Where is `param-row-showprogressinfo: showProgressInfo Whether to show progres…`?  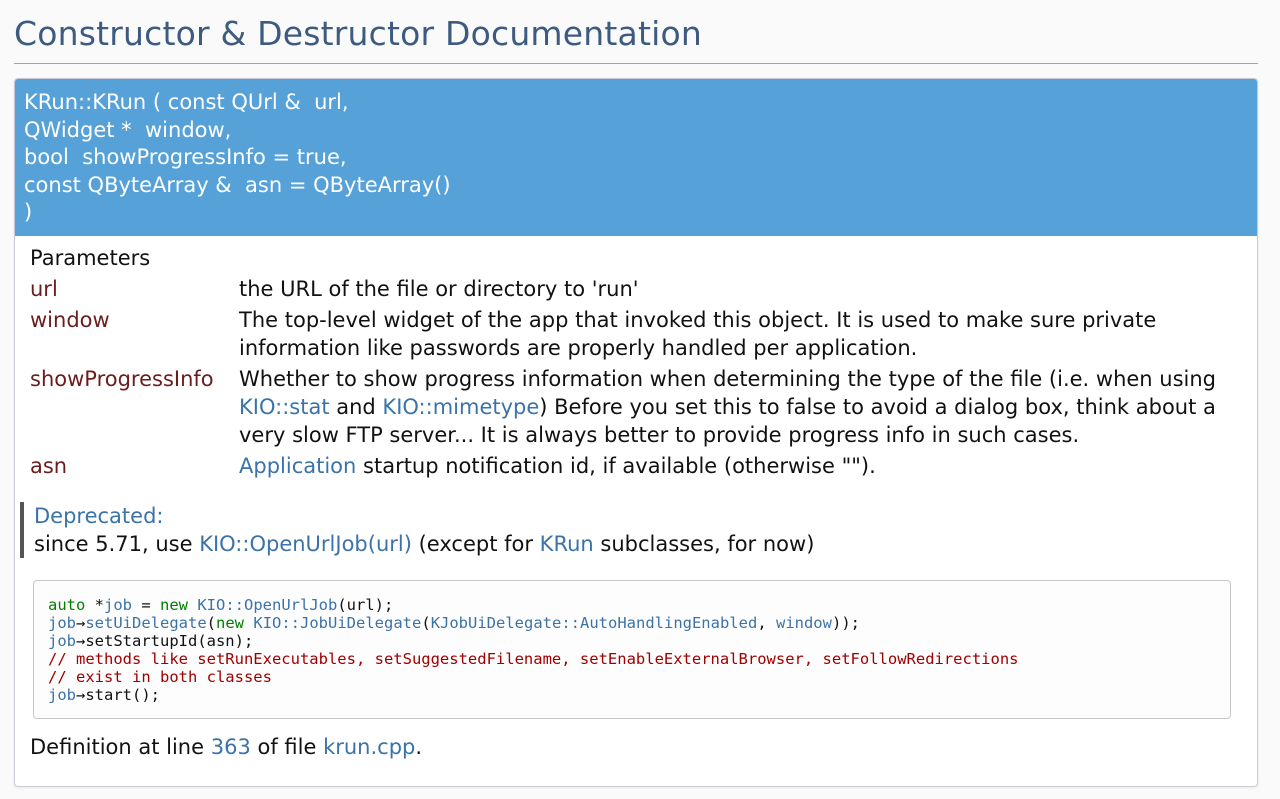 param-row-showprogressinfo: showProgressInfo Whether to show progres… is located at coordinates (637, 407).